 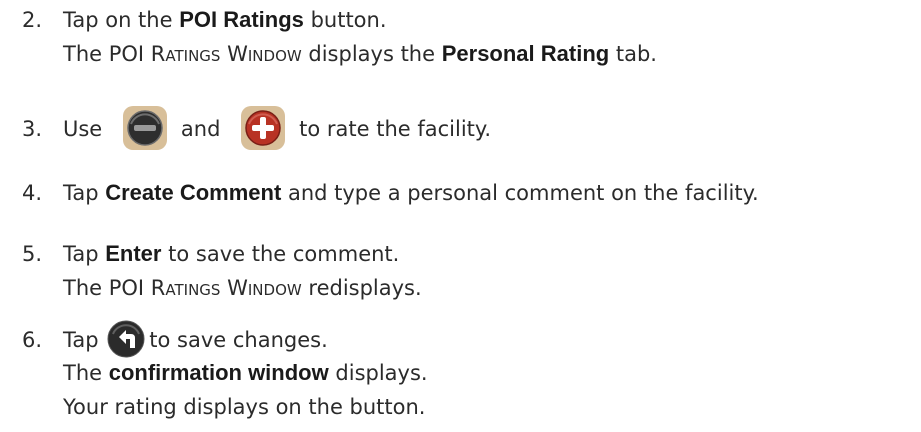 I want to click on step-6-line-3: Your rating displays on the button., so click(x=471, y=407).